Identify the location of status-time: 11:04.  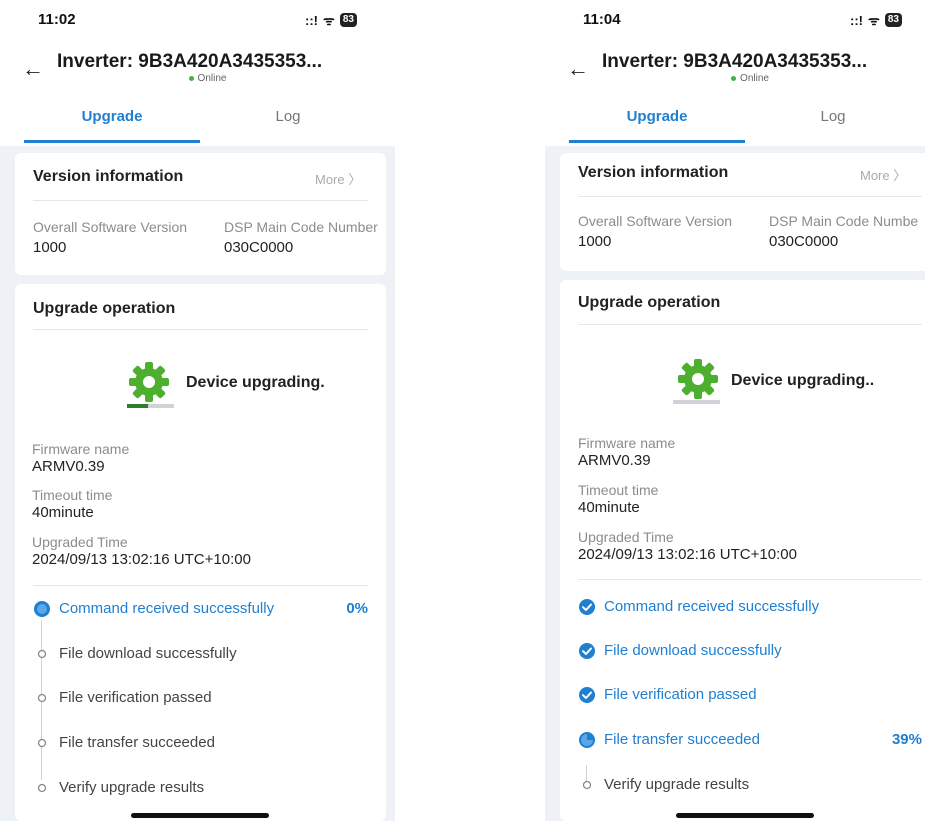
(602, 19).